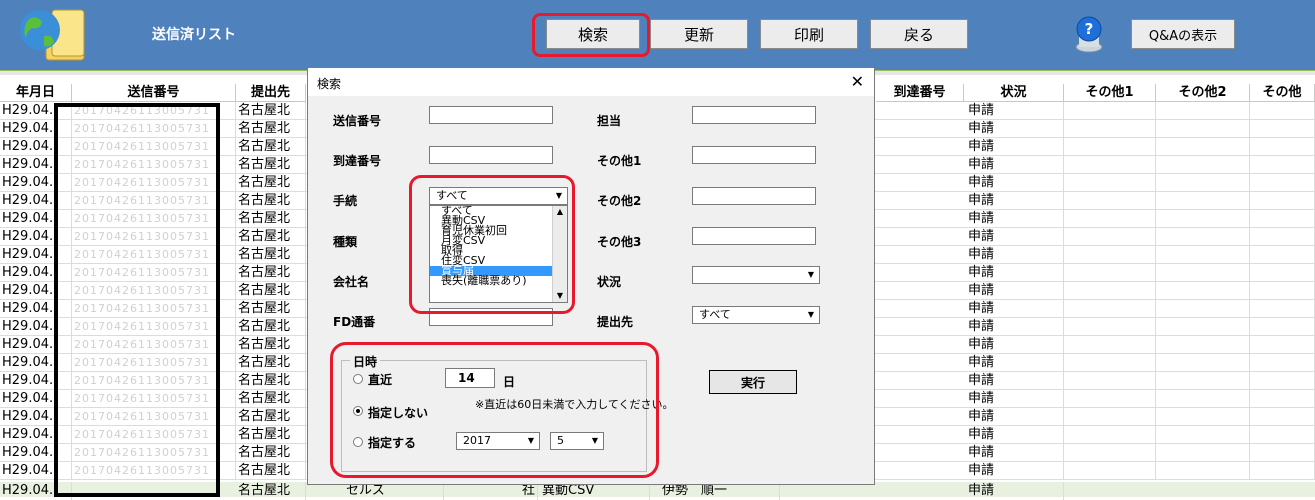 This screenshot has height=500, width=1315. What do you see at coordinates (1110, 93) in the screenshot?
I see `col-header-other1: その他1` at bounding box center [1110, 93].